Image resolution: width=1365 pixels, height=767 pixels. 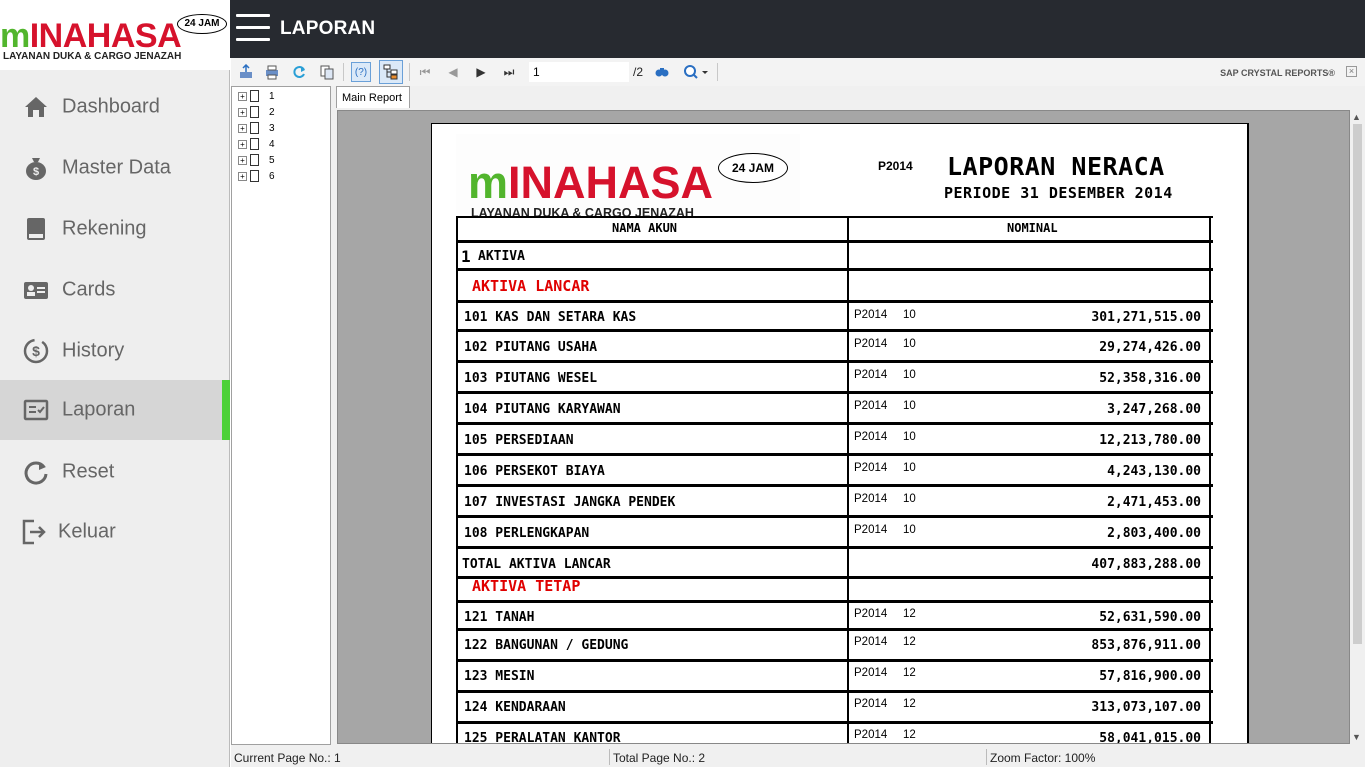 I want to click on close-icon: ×, so click(x=1351, y=71).